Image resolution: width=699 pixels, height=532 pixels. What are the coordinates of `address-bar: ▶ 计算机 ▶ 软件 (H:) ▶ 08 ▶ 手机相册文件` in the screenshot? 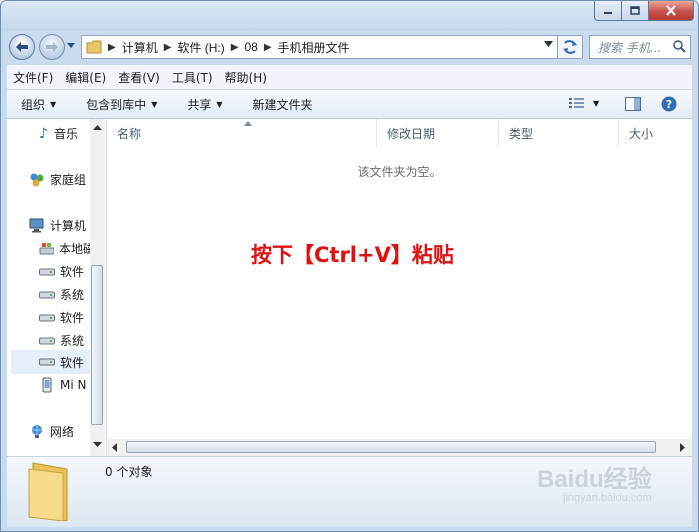 It's located at (319, 47).